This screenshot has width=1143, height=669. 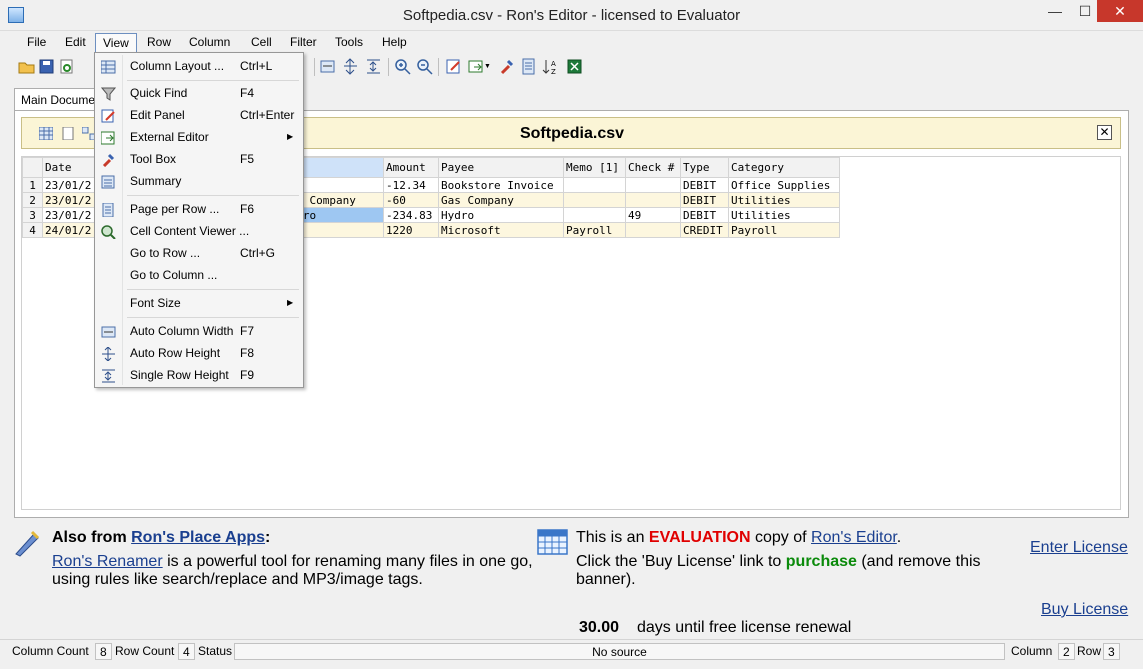 I want to click on table-cell: 49, so click(x=653, y=215).